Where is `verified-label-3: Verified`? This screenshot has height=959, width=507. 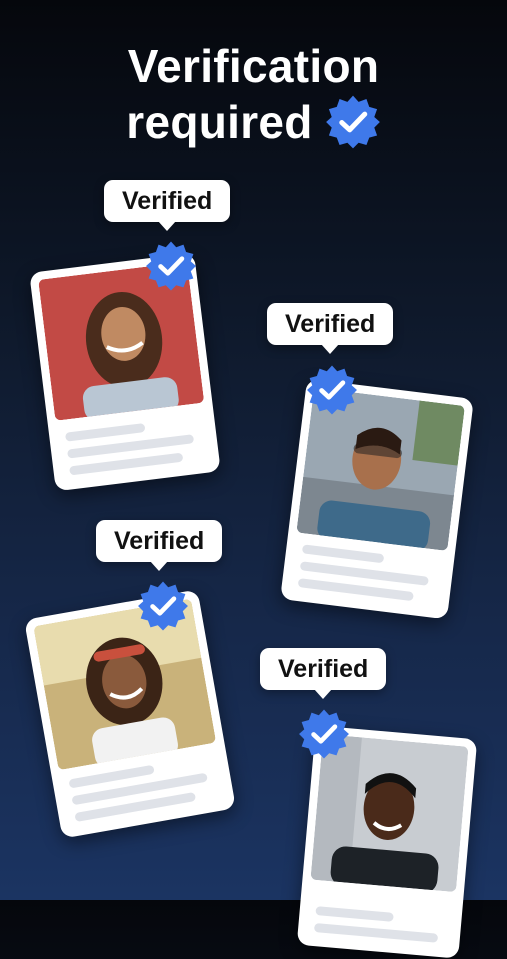
verified-label-3: Verified is located at coordinates (159, 545).